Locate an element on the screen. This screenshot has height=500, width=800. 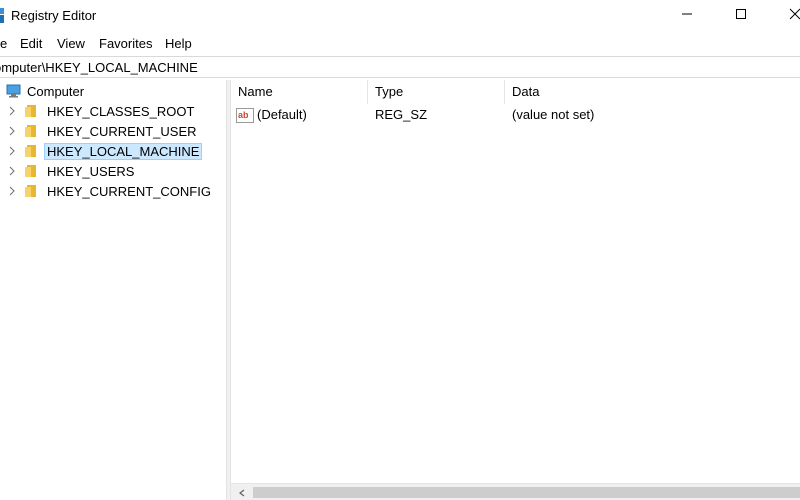
value-data: (value not set) is located at coordinates (553, 114).